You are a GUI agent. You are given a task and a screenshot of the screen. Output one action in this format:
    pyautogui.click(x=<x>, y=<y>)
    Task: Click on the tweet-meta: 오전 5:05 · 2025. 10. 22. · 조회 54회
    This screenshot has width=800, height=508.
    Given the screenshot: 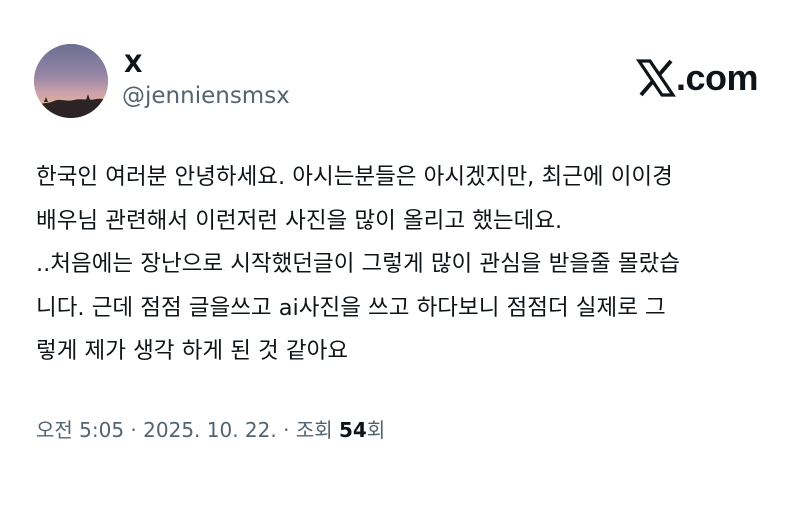 What is the action you would take?
    pyautogui.click(x=210, y=430)
    